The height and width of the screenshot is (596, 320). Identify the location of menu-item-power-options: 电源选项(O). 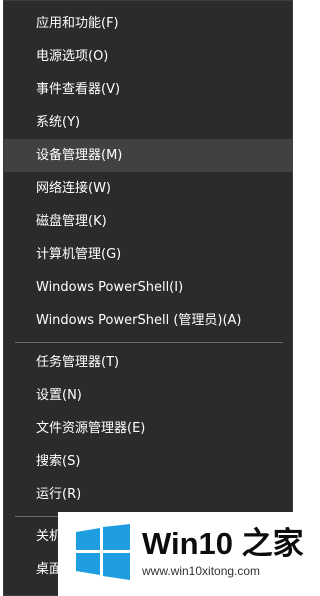
(148, 56).